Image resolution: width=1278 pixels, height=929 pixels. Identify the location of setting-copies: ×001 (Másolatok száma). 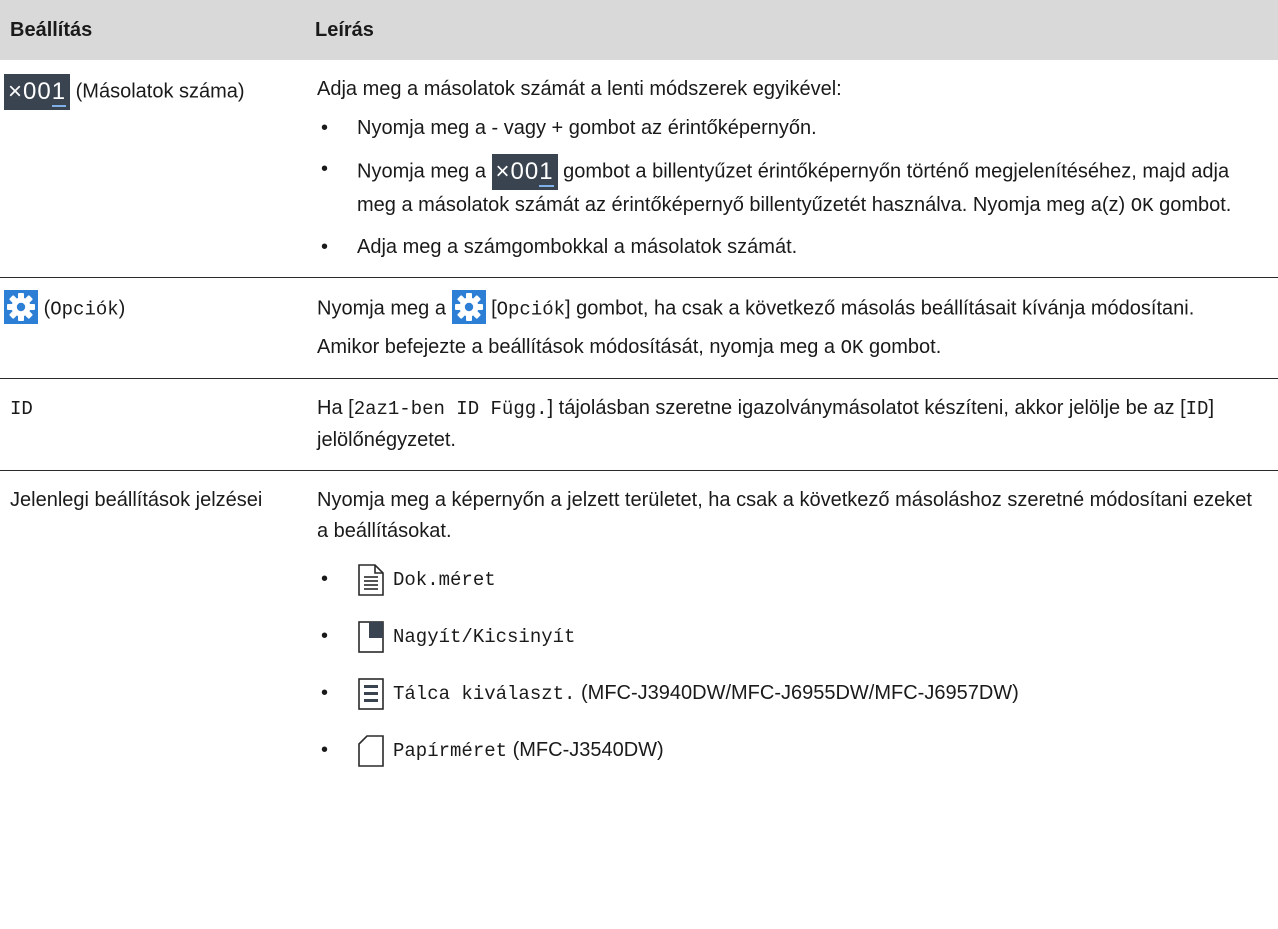
(154, 169).